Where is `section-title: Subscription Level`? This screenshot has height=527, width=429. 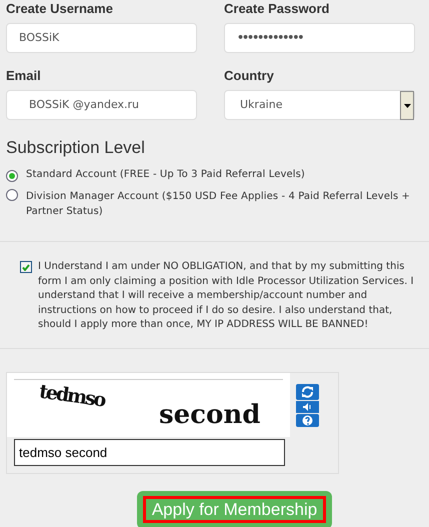
section-title: Subscription Level is located at coordinates (76, 148).